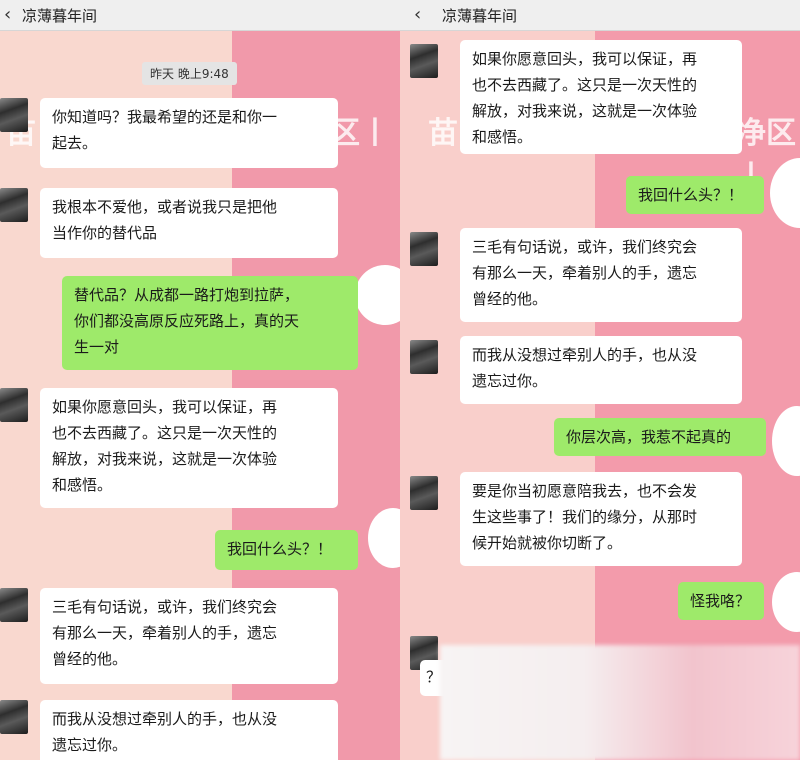 The width and height of the screenshot is (800, 760). What do you see at coordinates (721, 601) in the screenshot?
I see `message-bubble-outgoing: 怪我咯？` at bounding box center [721, 601].